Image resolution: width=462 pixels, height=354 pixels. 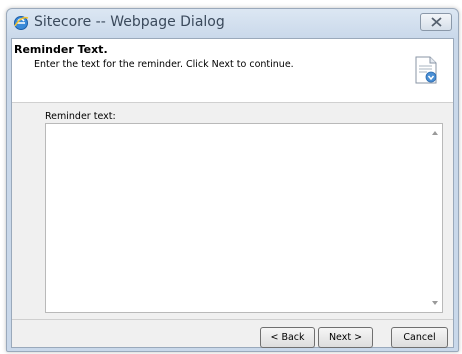 I want to click on scroll-up-arrow-icon, so click(x=435, y=133).